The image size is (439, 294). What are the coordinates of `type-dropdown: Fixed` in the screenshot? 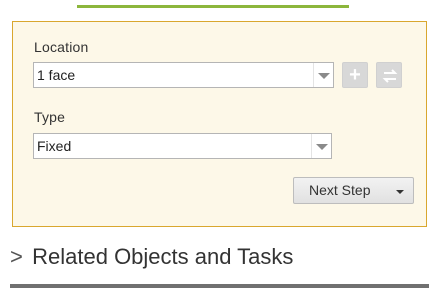 It's located at (182, 146).